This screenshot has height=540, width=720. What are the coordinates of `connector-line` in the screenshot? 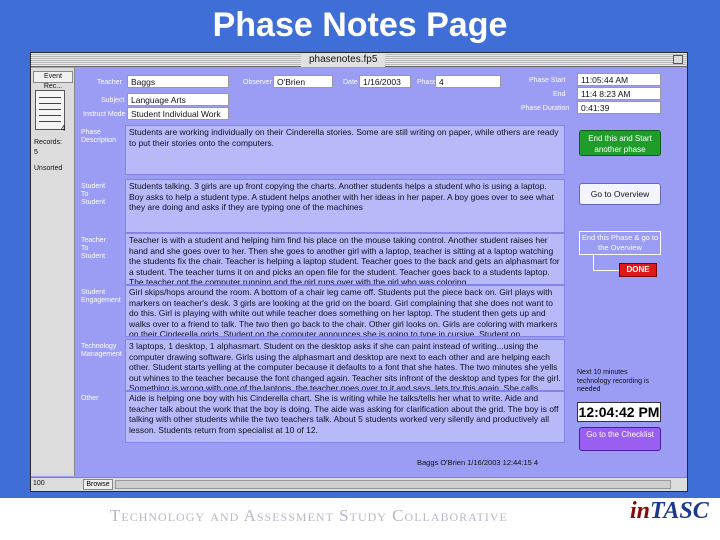 It's located at (607, 263).